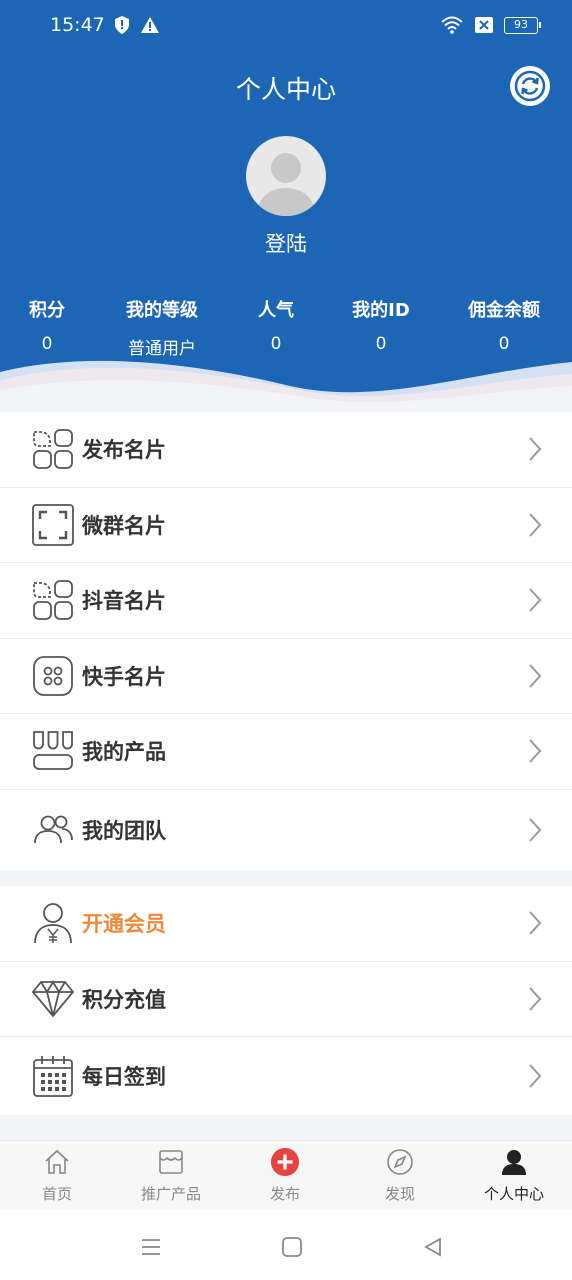 The width and height of the screenshot is (572, 1280). Describe the element at coordinates (286, 184) in the screenshot. I see `default-avatar-icon` at that location.